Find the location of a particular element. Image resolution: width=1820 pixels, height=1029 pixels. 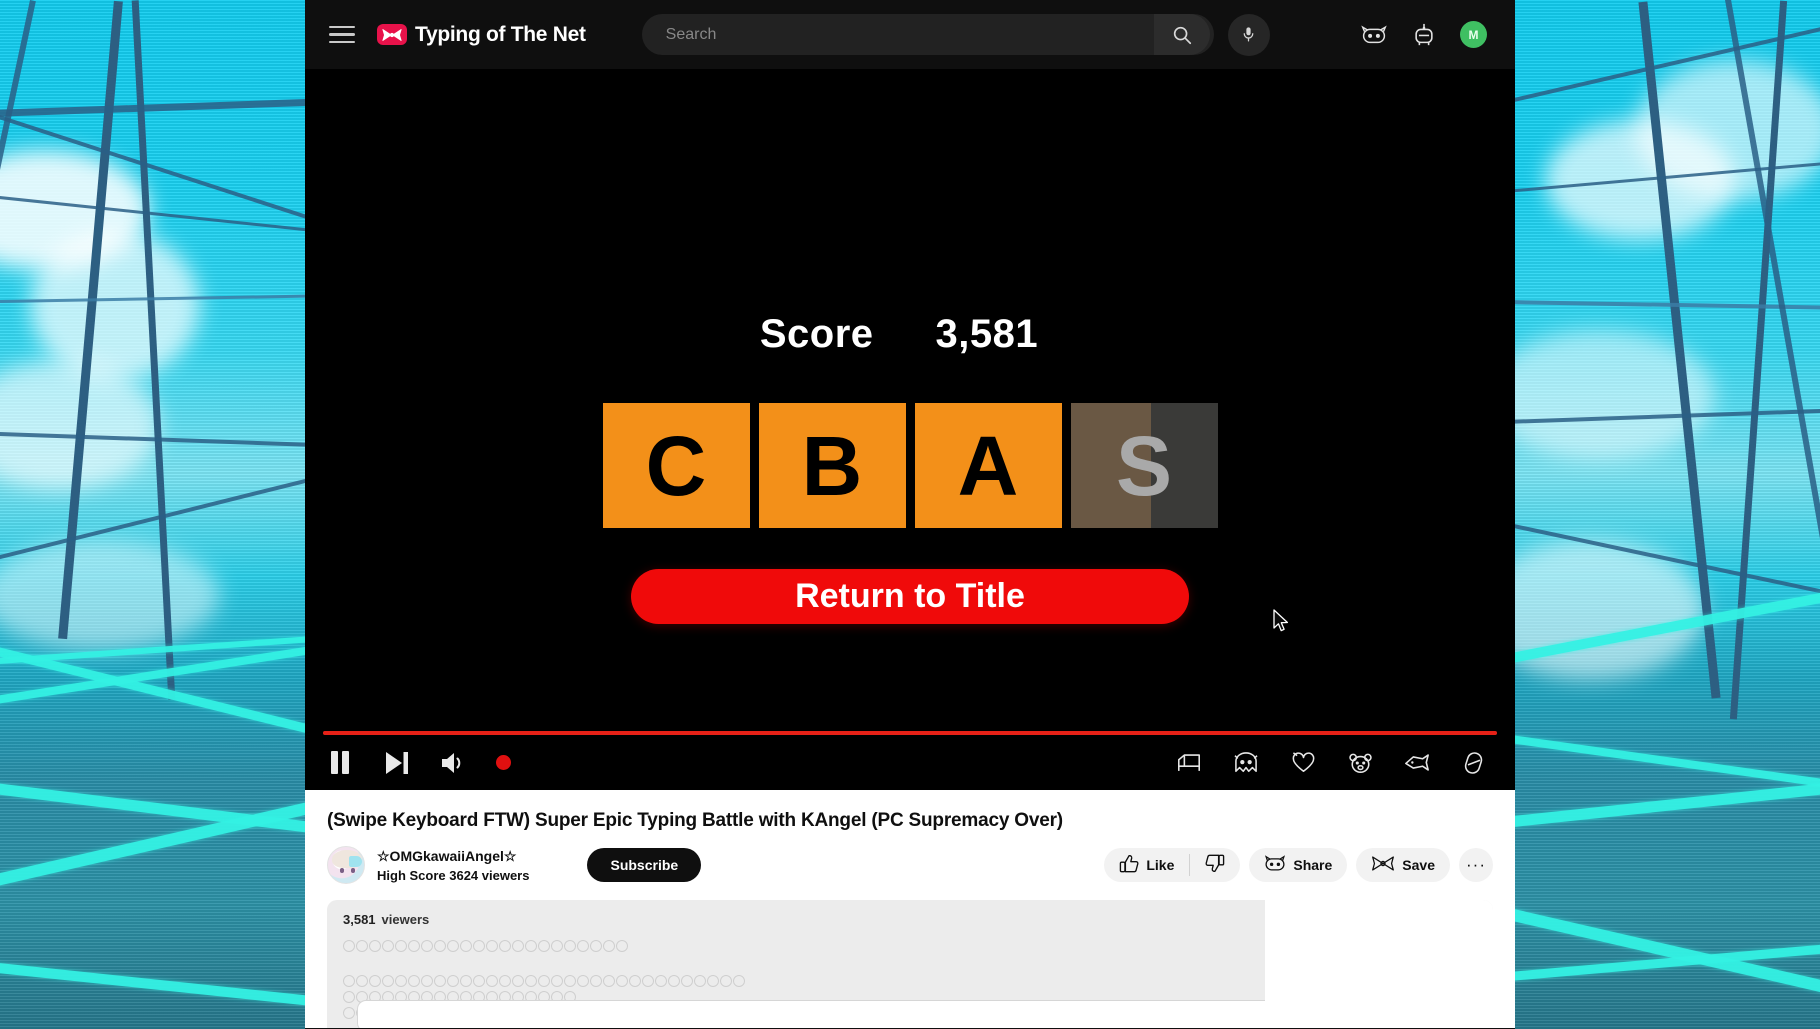

dislike-button is located at coordinates (1215, 865).